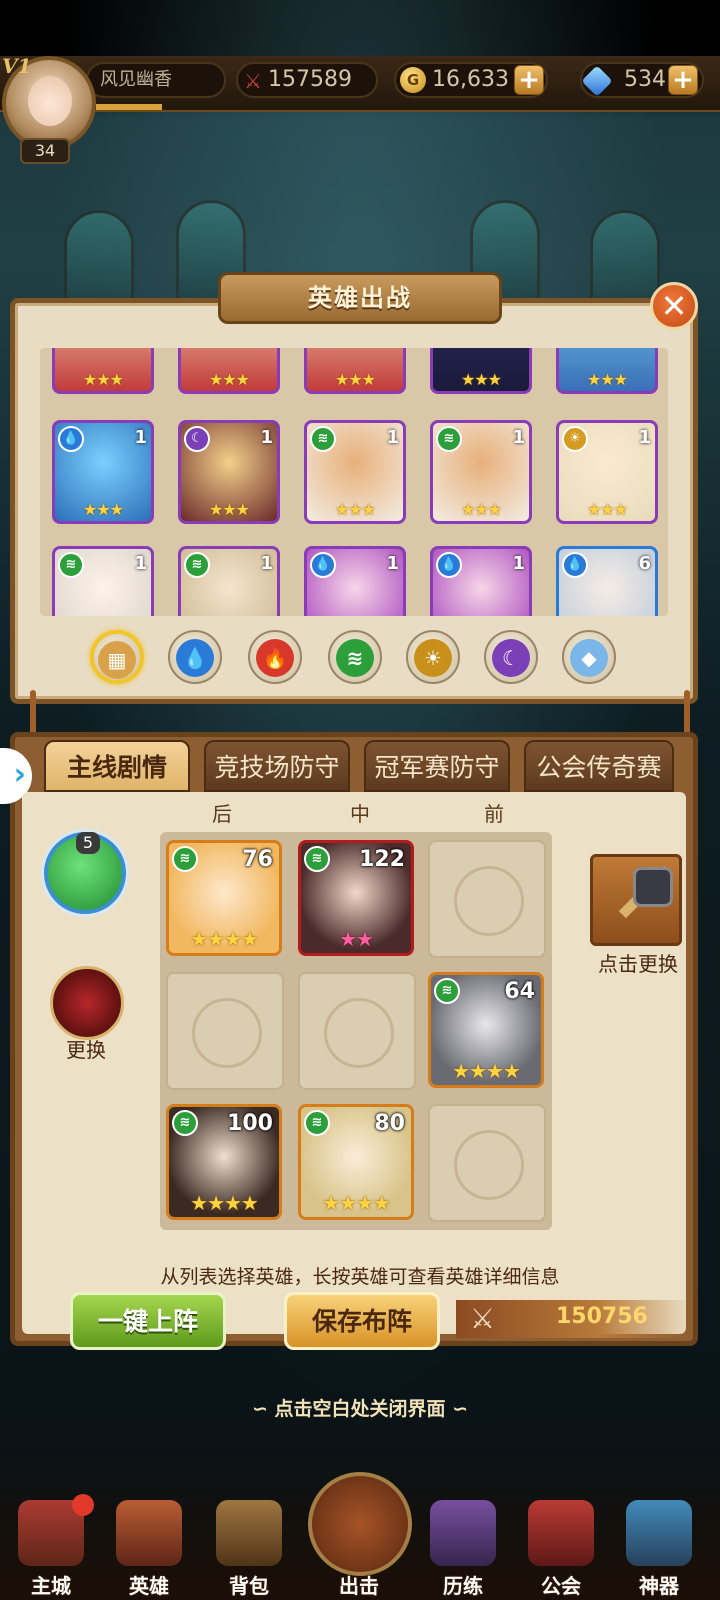 This screenshot has width=720, height=1600. I want to click on nav-label: 公会, so click(561, 1586).